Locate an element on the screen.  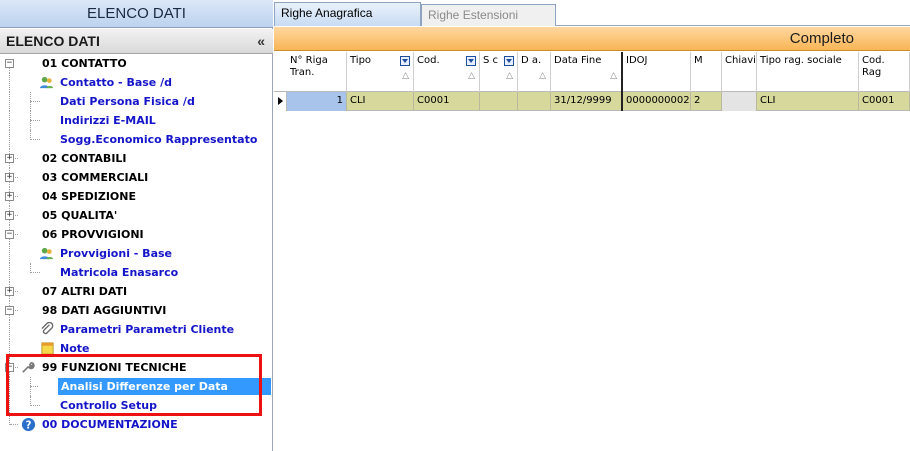
tree-item-sogg-economico: Sogg.Economico Rappresentato is located at coordinates (136, 139).